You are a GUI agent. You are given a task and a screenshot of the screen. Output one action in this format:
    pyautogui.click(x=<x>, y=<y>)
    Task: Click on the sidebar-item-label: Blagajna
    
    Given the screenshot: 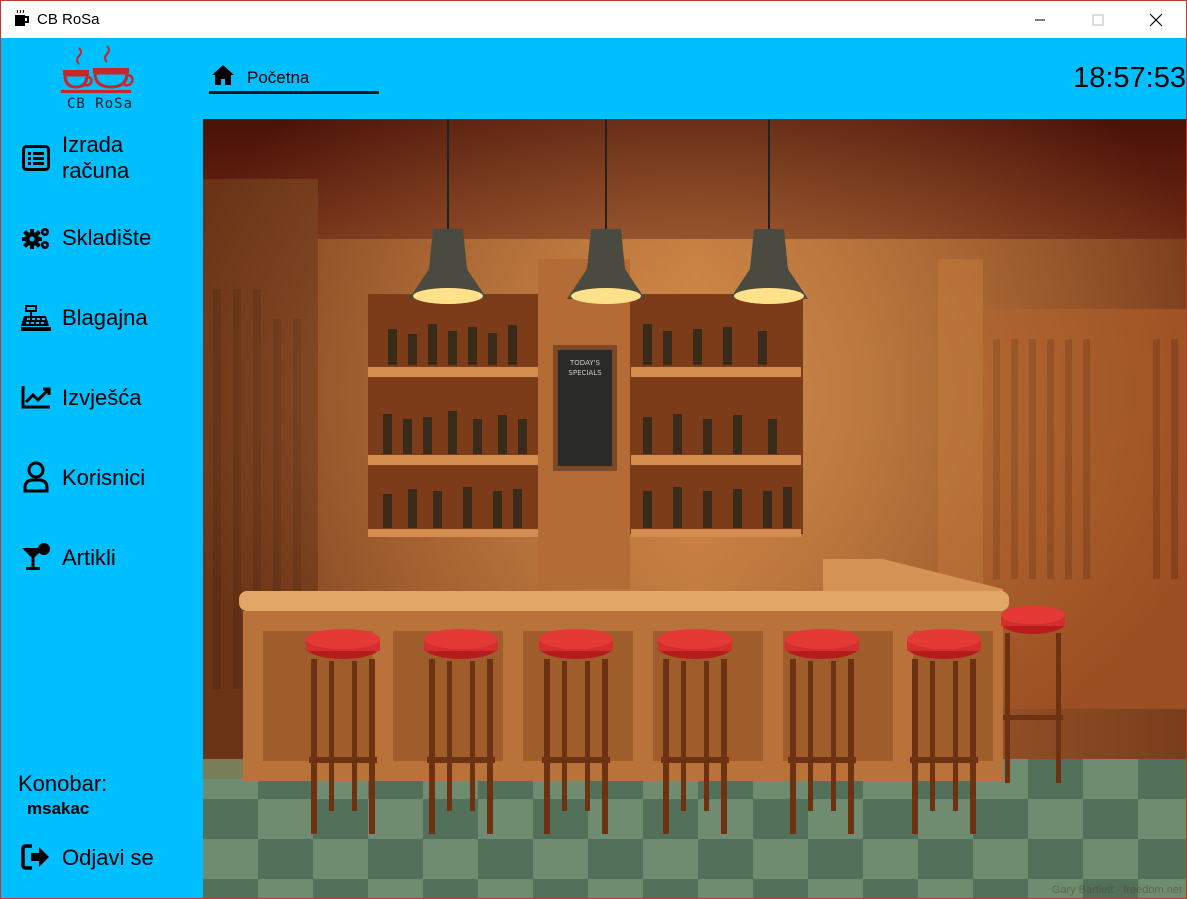 What is the action you would take?
    pyautogui.click(x=105, y=317)
    